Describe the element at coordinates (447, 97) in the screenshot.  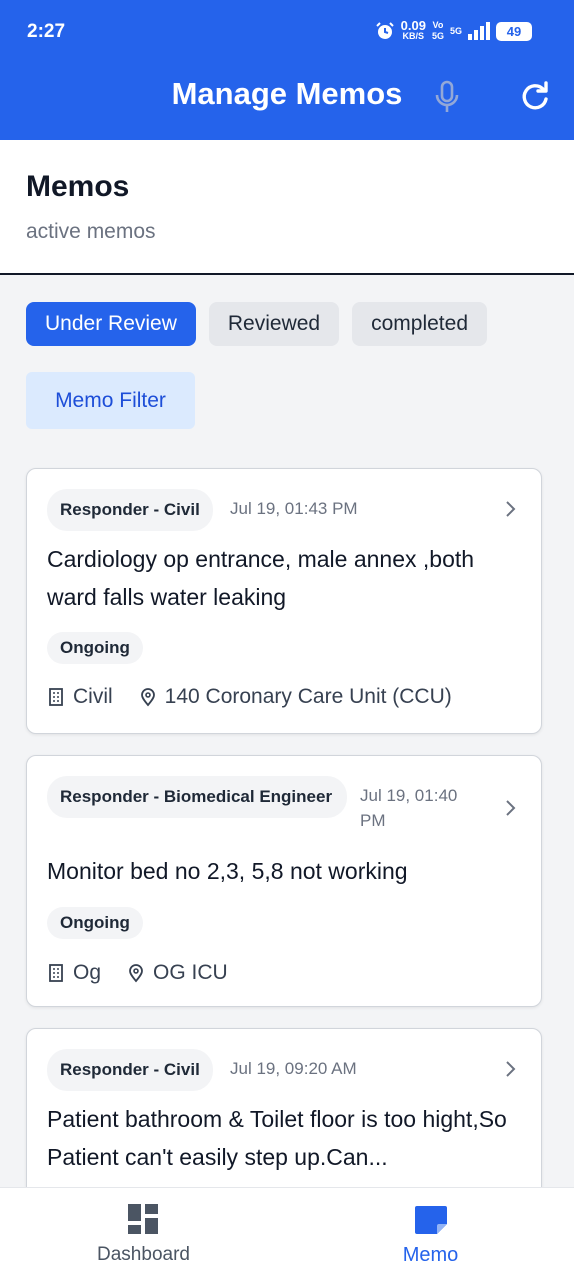
I see `microphone-icon` at that location.